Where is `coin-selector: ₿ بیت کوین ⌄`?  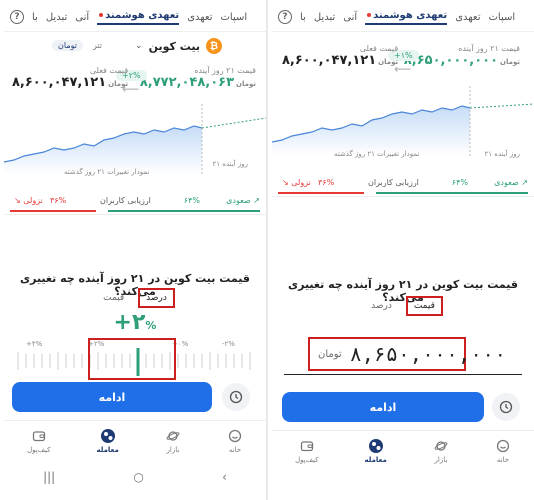
coin-selector: ₿ بیت کوین ⌄ is located at coordinates (178, 46).